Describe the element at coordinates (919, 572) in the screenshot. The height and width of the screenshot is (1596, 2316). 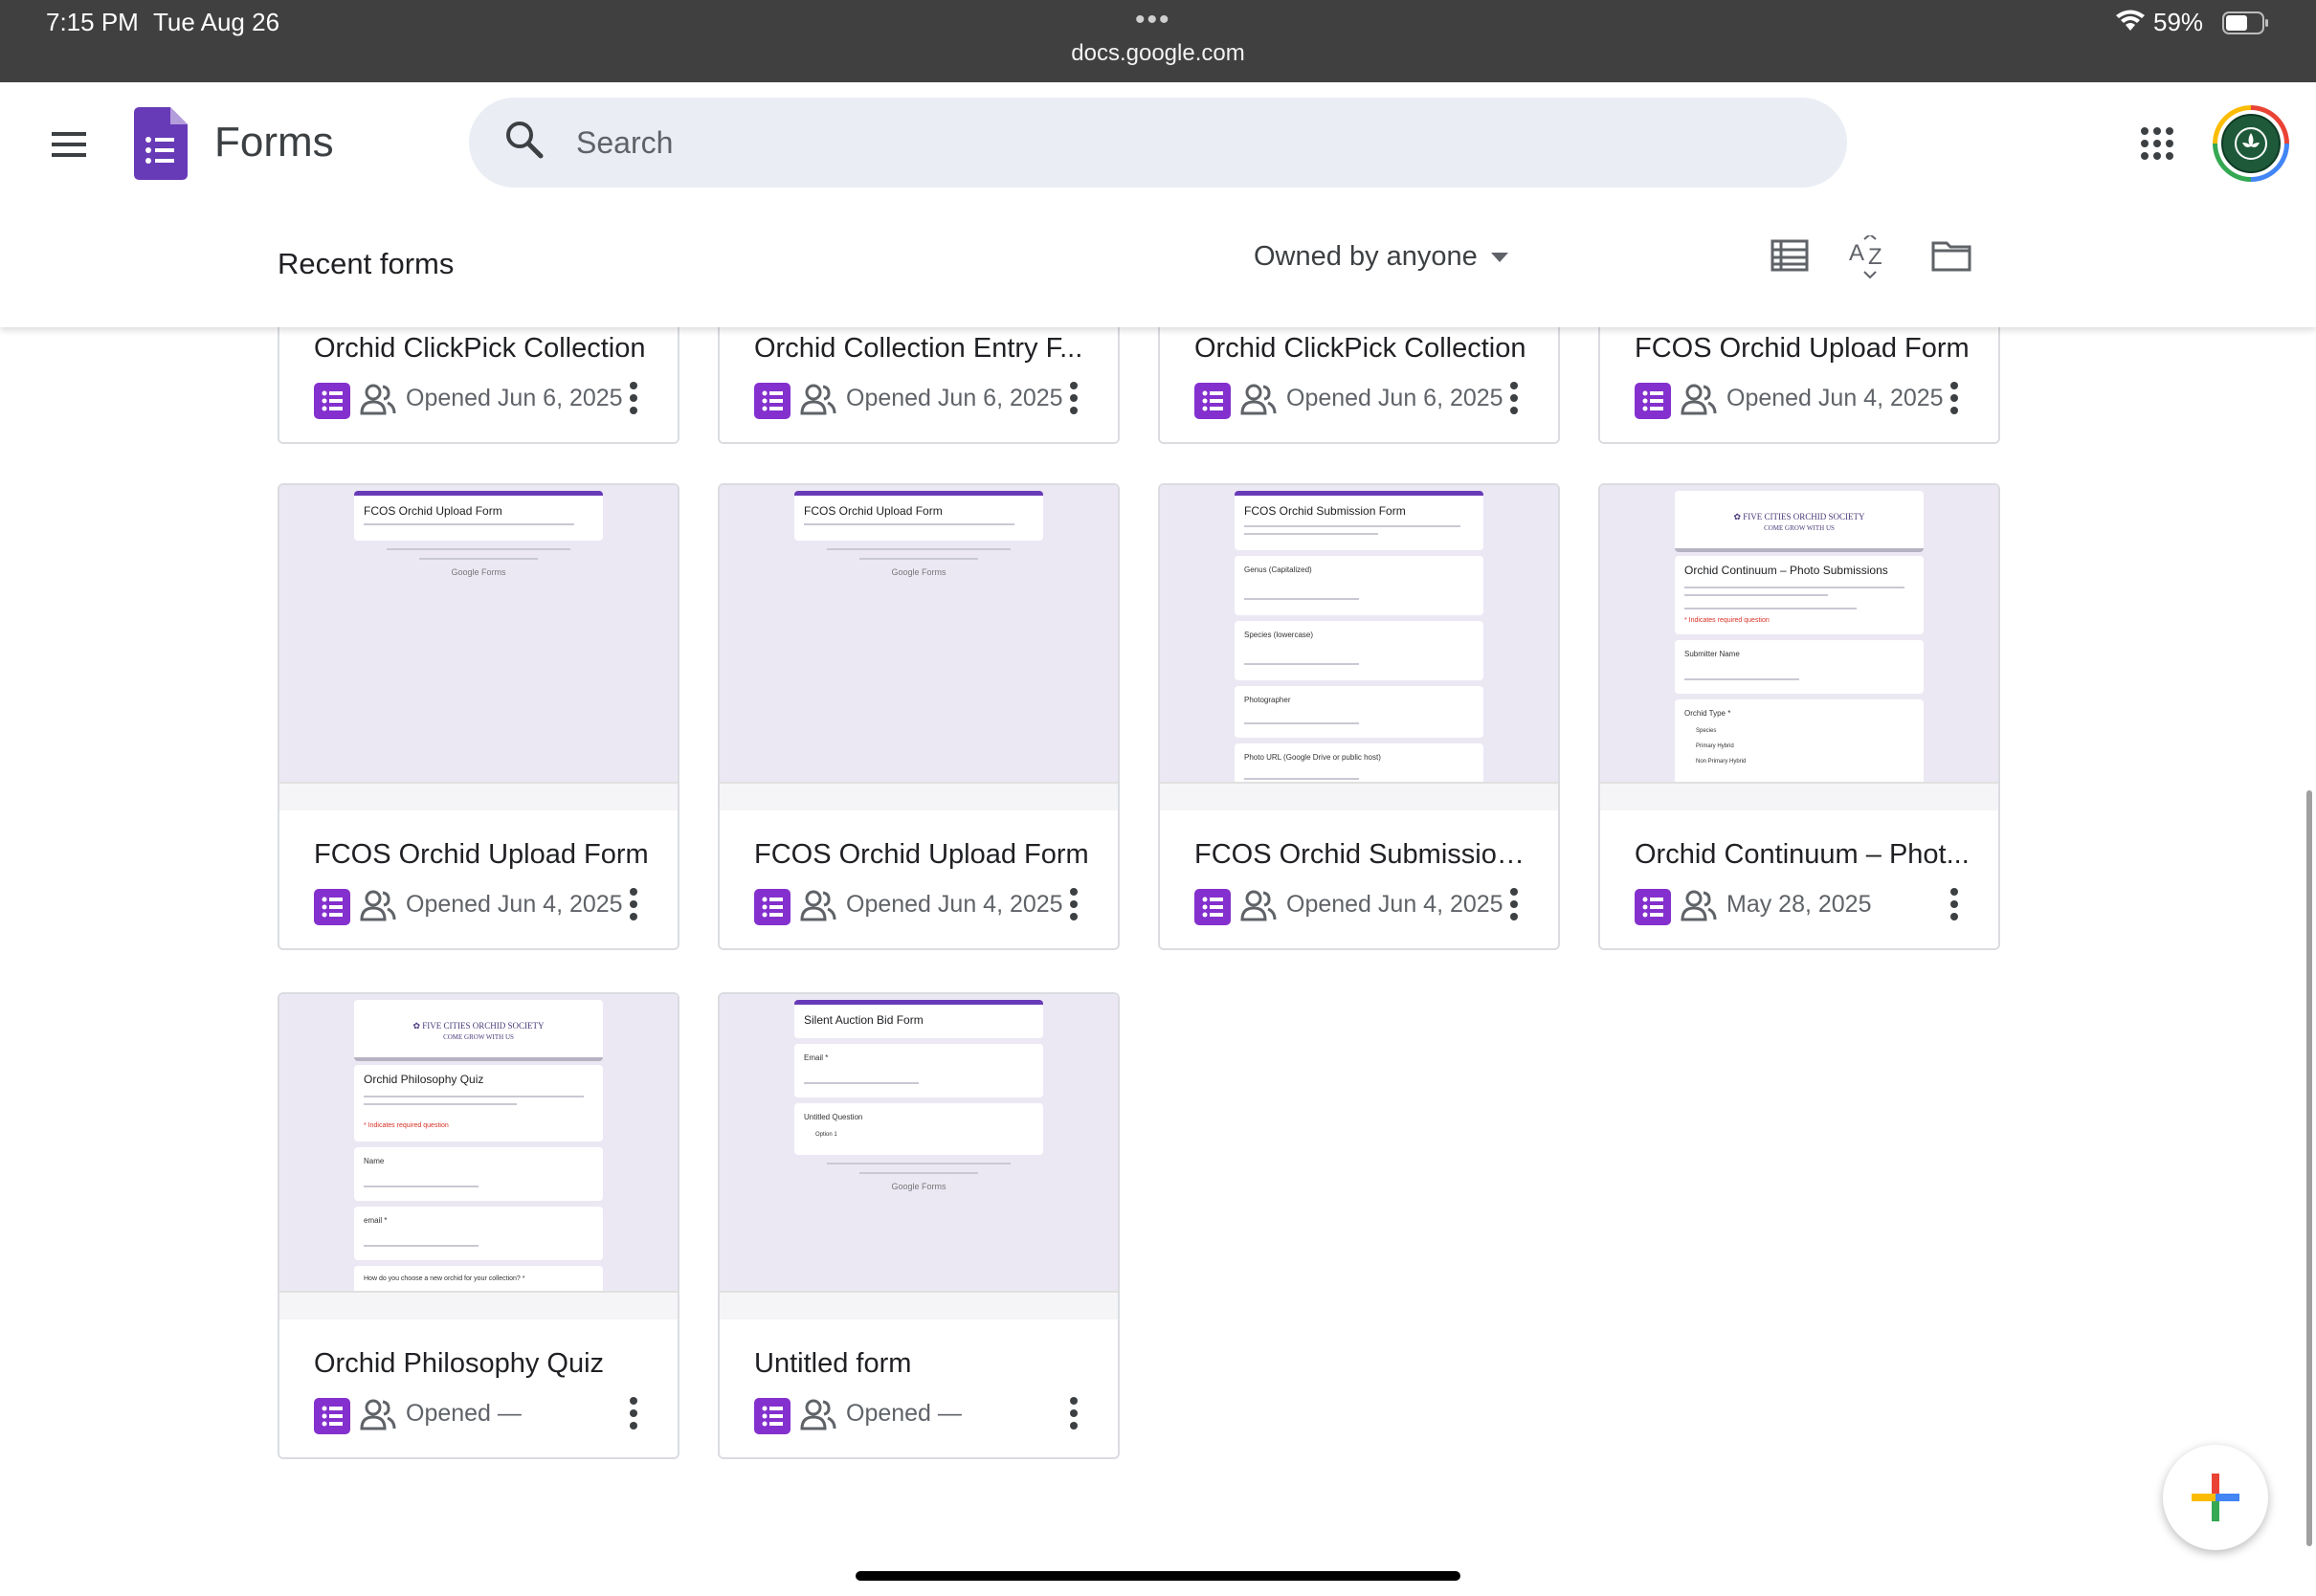
I see `preview-google-forms: Google Forms` at that location.